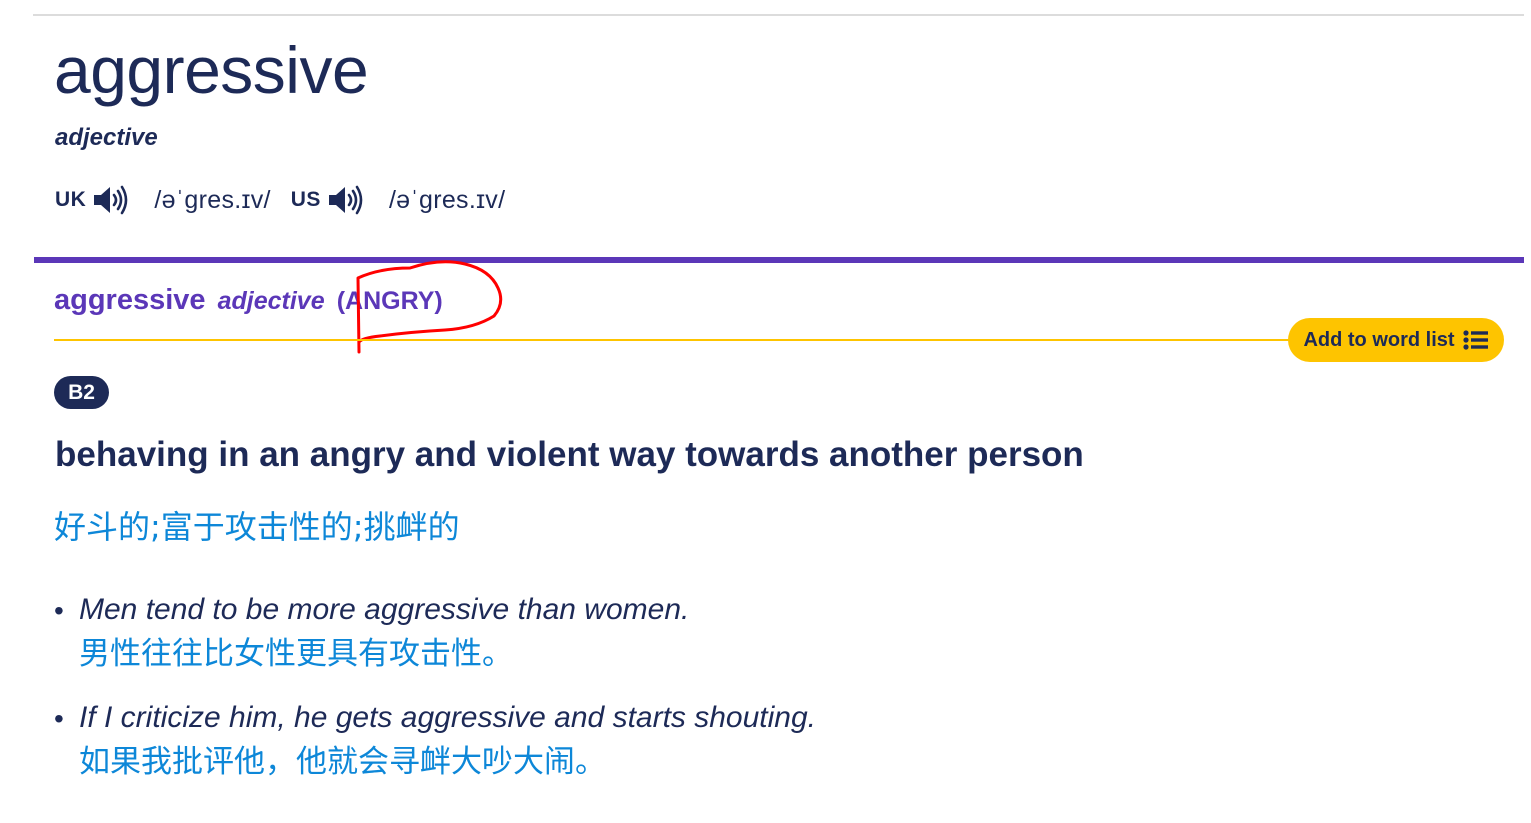 The width and height of the screenshot is (1531, 823). Describe the element at coordinates (778, 15) in the screenshot. I see `top-divider` at that location.